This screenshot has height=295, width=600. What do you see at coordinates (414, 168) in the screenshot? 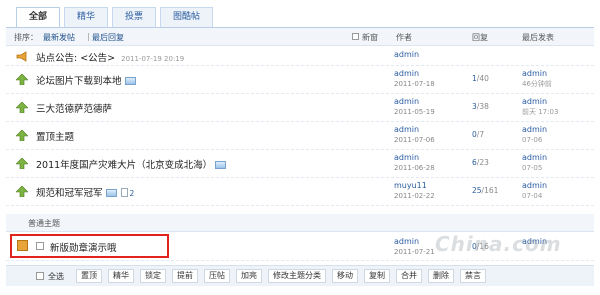
I see `thread-date: 2011-06-28` at bounding box center [414, 168].